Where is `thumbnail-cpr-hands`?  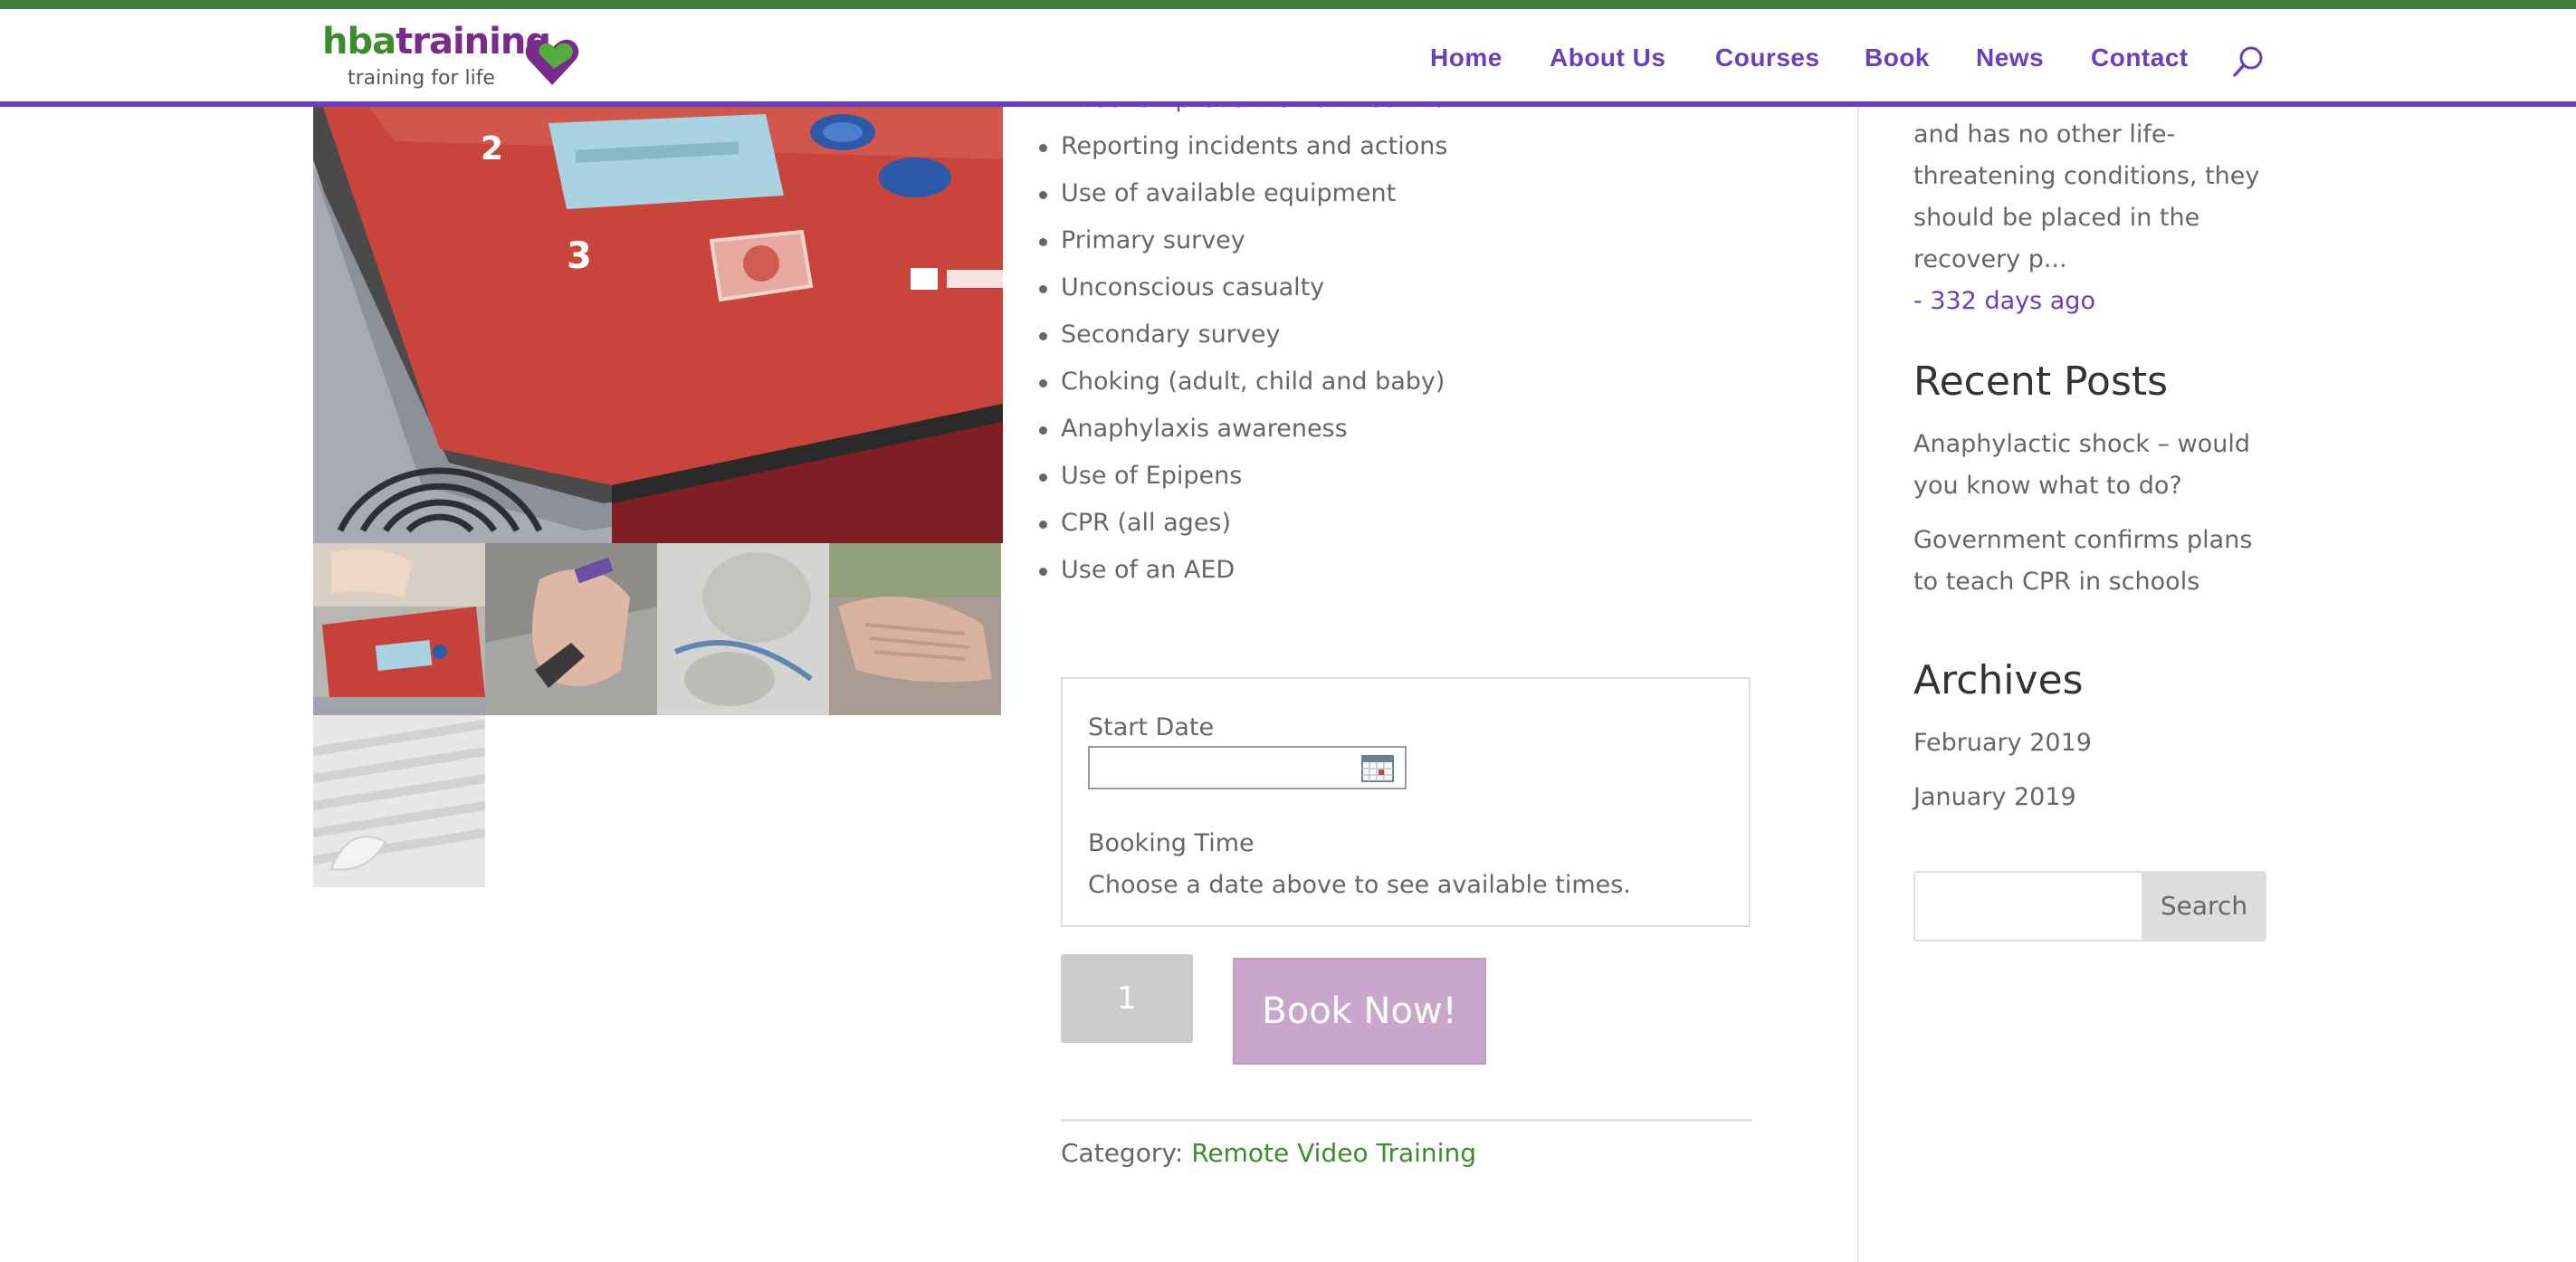 thumbnail-cpr-hands is located at coordinates (915, 629).